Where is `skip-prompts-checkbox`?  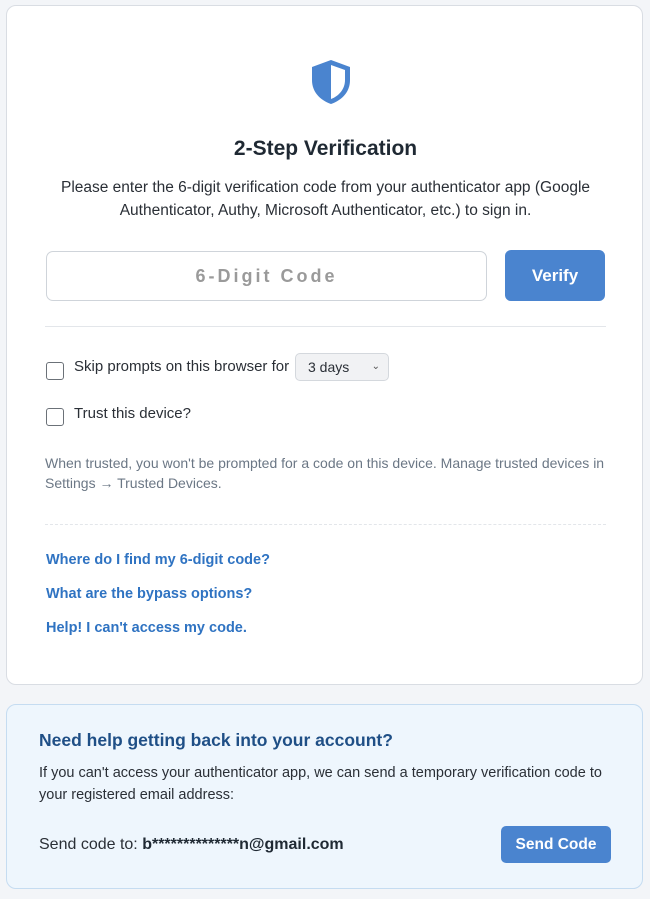 skip-prompts-checkbox is located at coordinates (55, 371).